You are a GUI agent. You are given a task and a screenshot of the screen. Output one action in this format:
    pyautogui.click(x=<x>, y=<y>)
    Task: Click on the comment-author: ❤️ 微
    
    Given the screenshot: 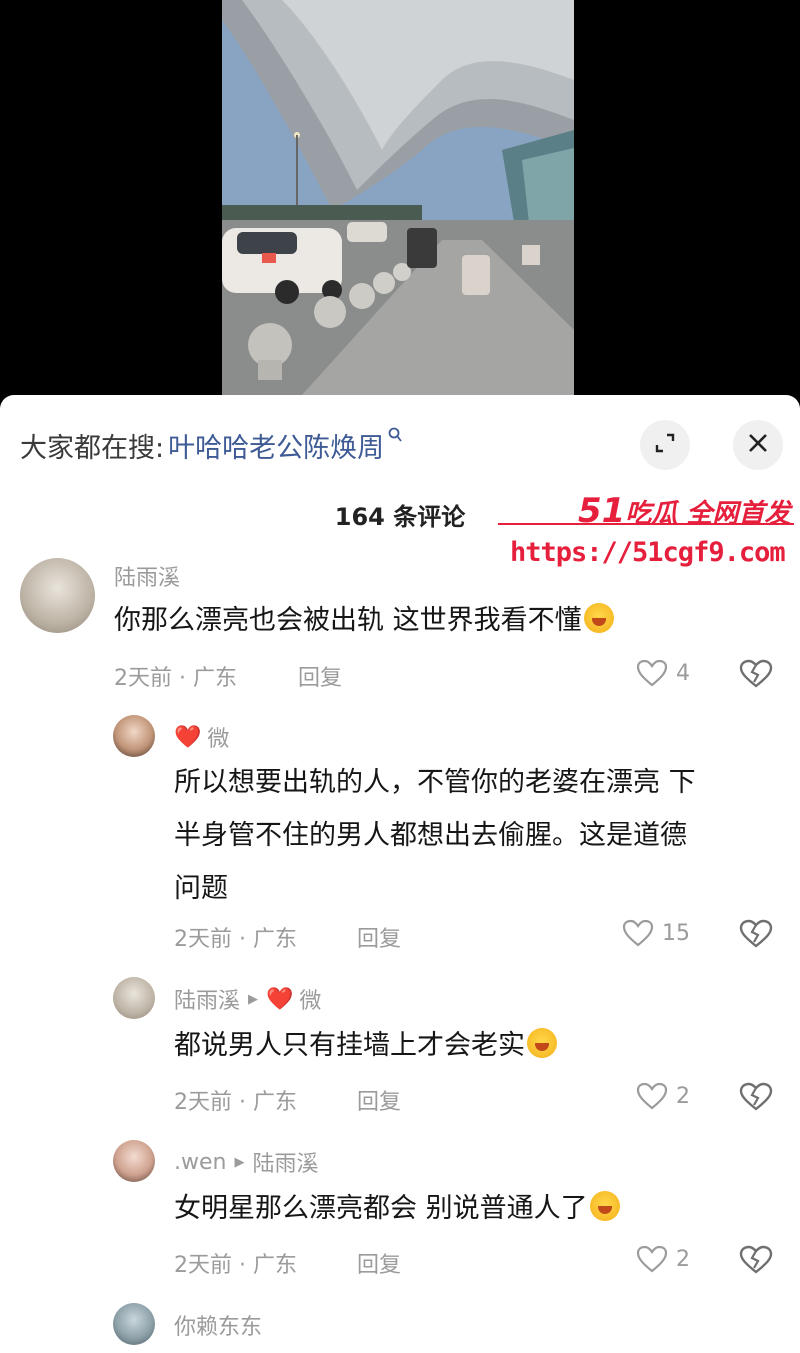 What is the action you would take?
    pyautogui.click(x=201, y=737)
    